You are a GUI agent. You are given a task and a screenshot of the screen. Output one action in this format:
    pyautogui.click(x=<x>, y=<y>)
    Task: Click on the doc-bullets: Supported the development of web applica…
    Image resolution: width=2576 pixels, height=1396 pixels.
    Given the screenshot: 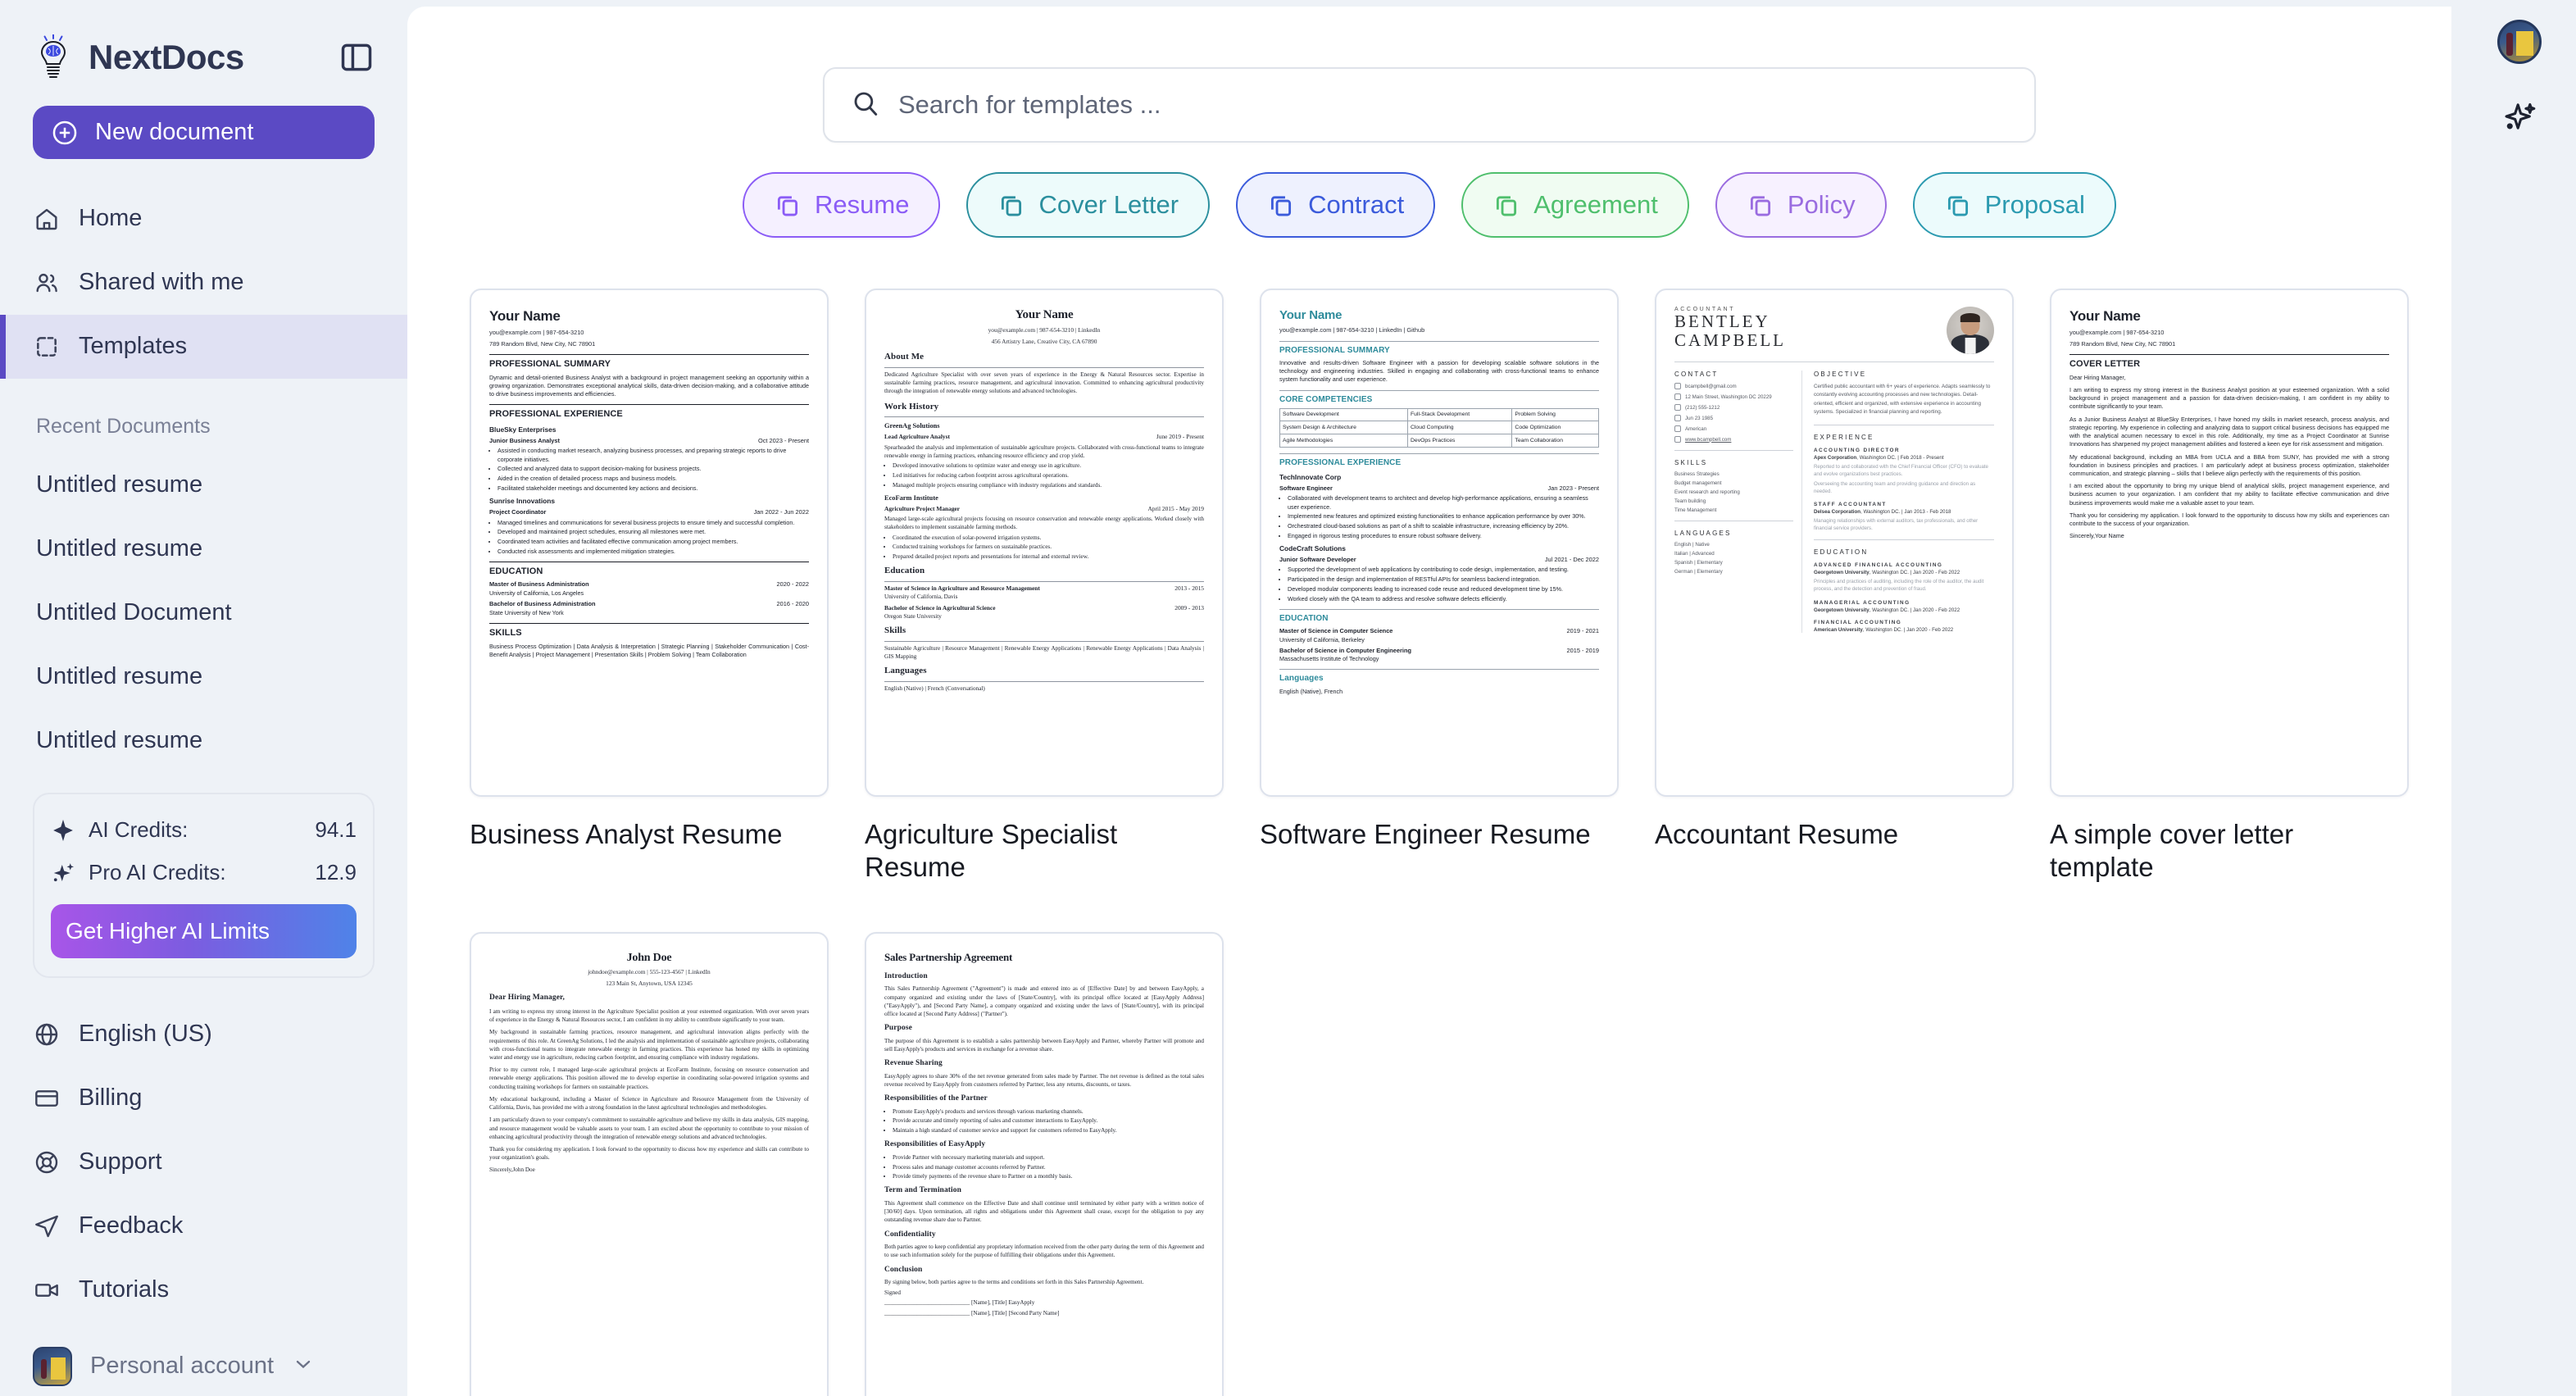 What is the action you would take?
    pyautogui.click(x=1443, y=584)
    